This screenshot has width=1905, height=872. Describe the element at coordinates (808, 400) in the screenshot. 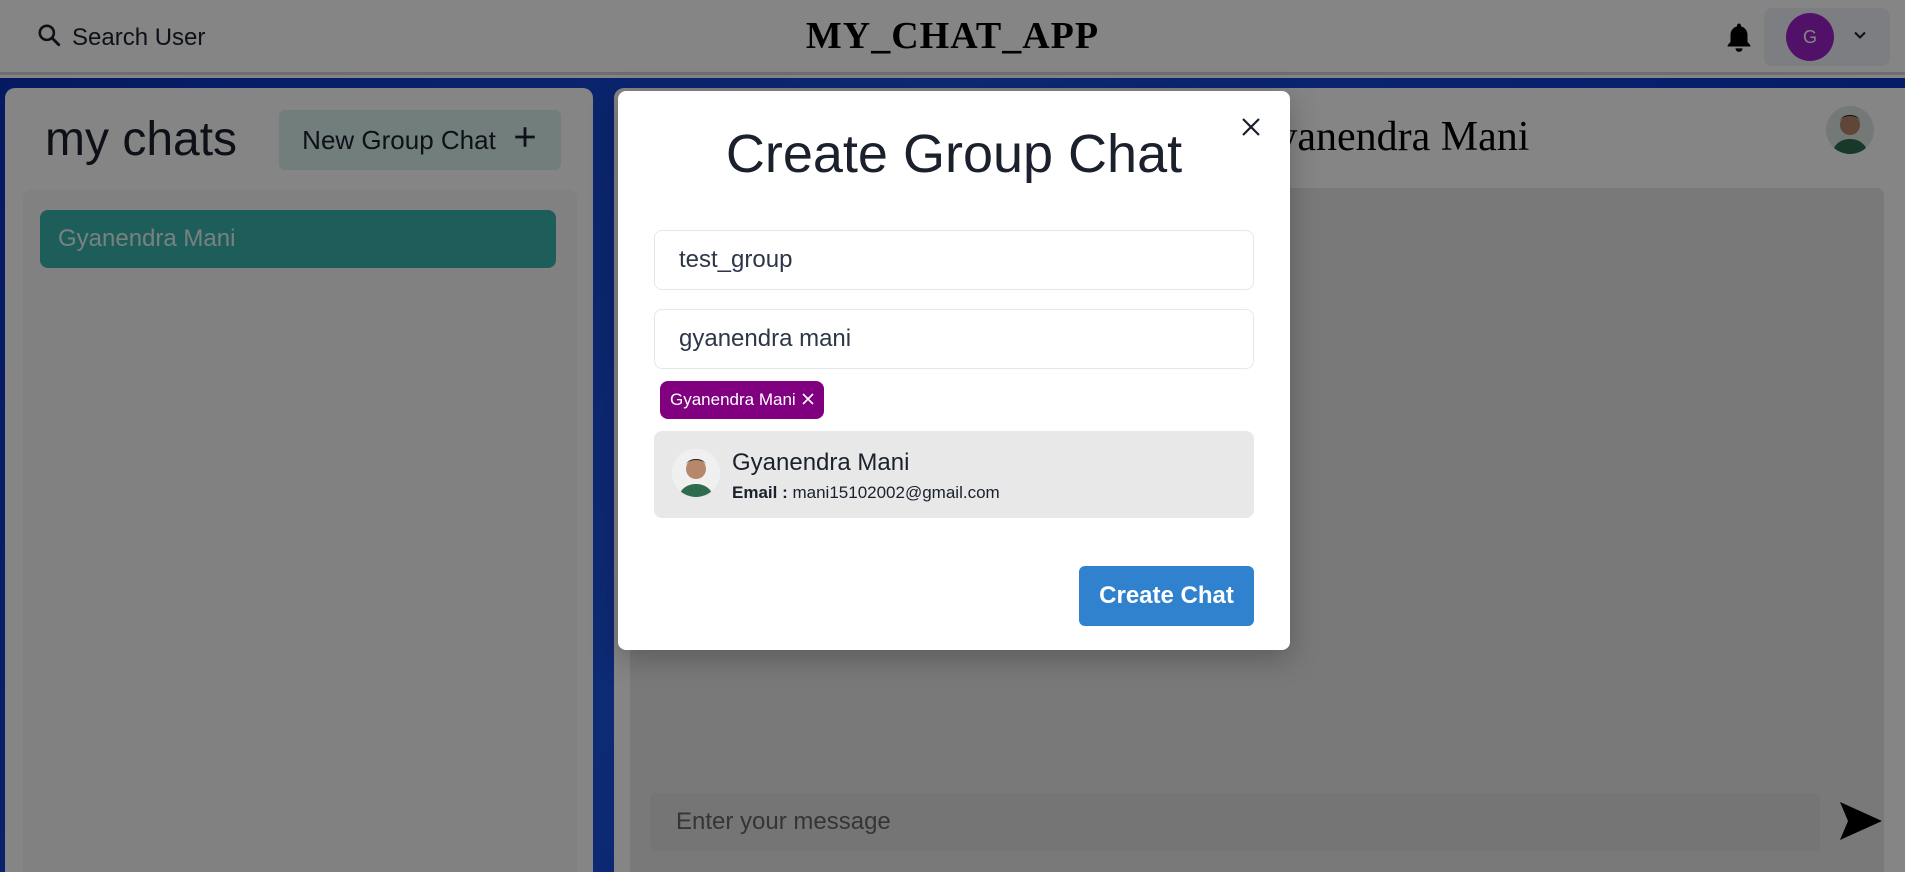

I see `close-icon` at that location.